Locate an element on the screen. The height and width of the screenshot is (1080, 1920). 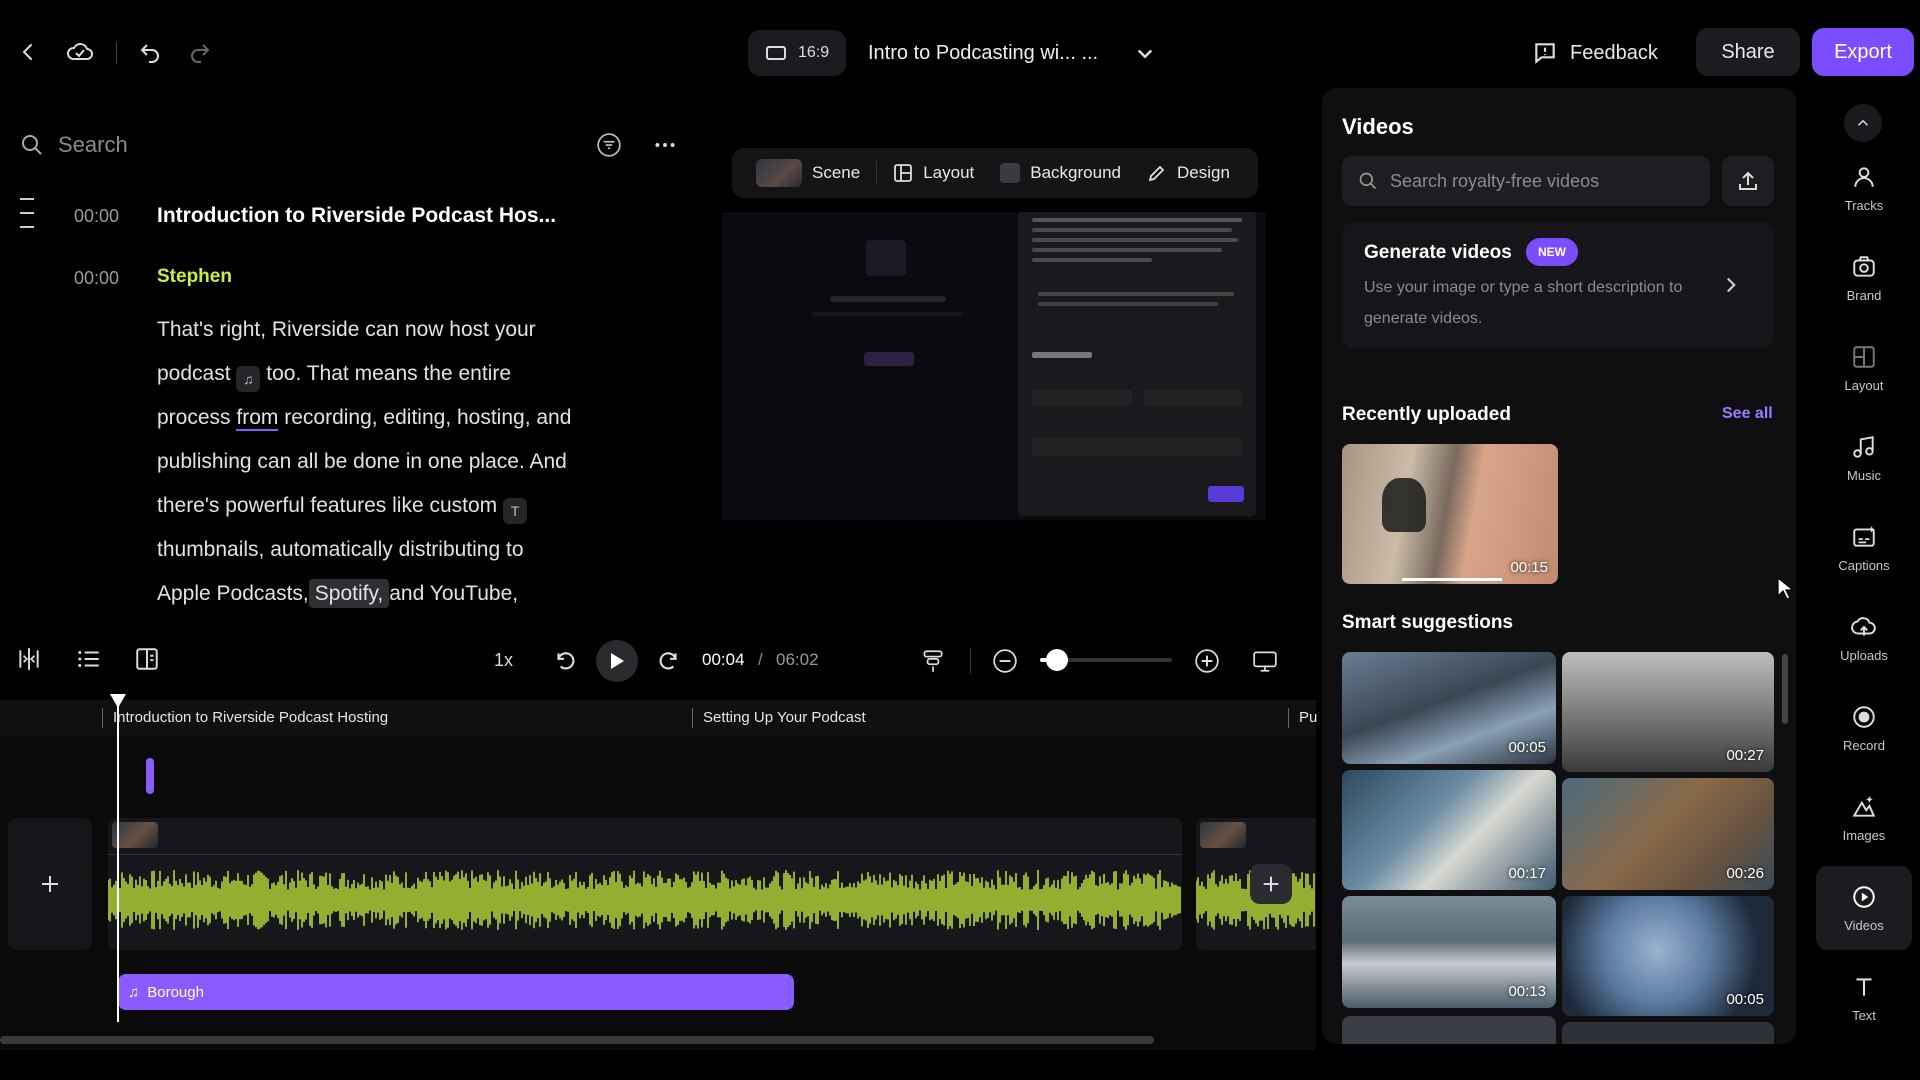
text-icon: T is located at coordinates (515, 511).